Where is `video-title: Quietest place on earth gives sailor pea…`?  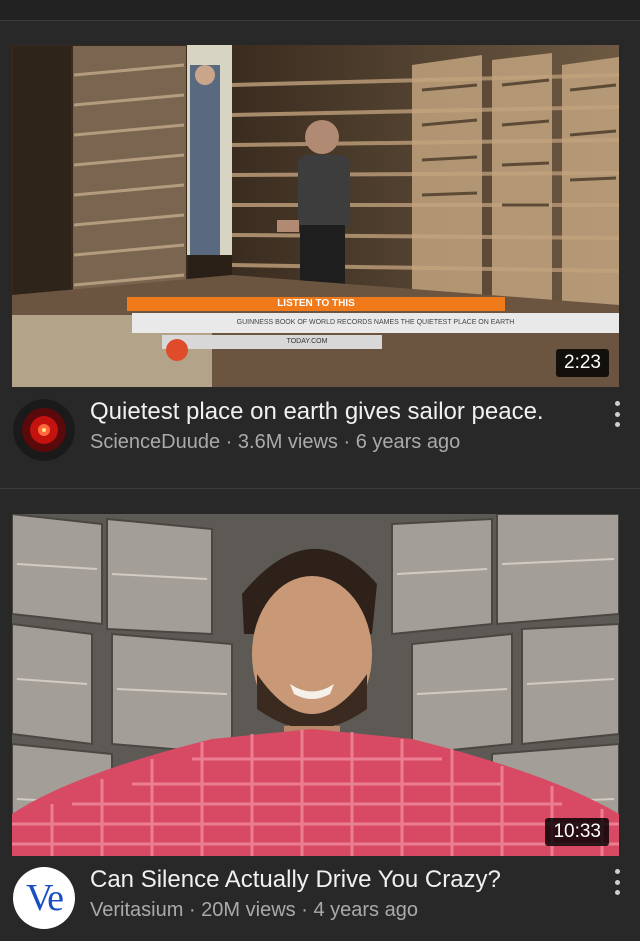 video-title: Quietest place on earth gives sailor pea… is located at coordinates (340, 412).